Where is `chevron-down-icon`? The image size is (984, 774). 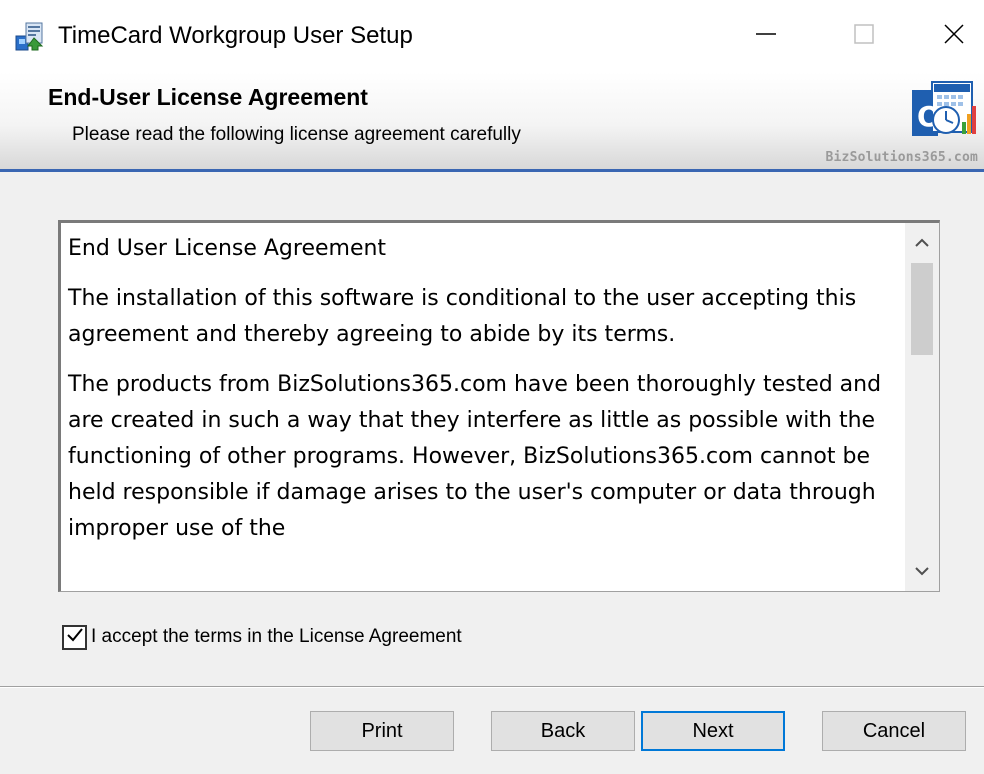 chevron-down-icon is located at coordinates (922, 572).